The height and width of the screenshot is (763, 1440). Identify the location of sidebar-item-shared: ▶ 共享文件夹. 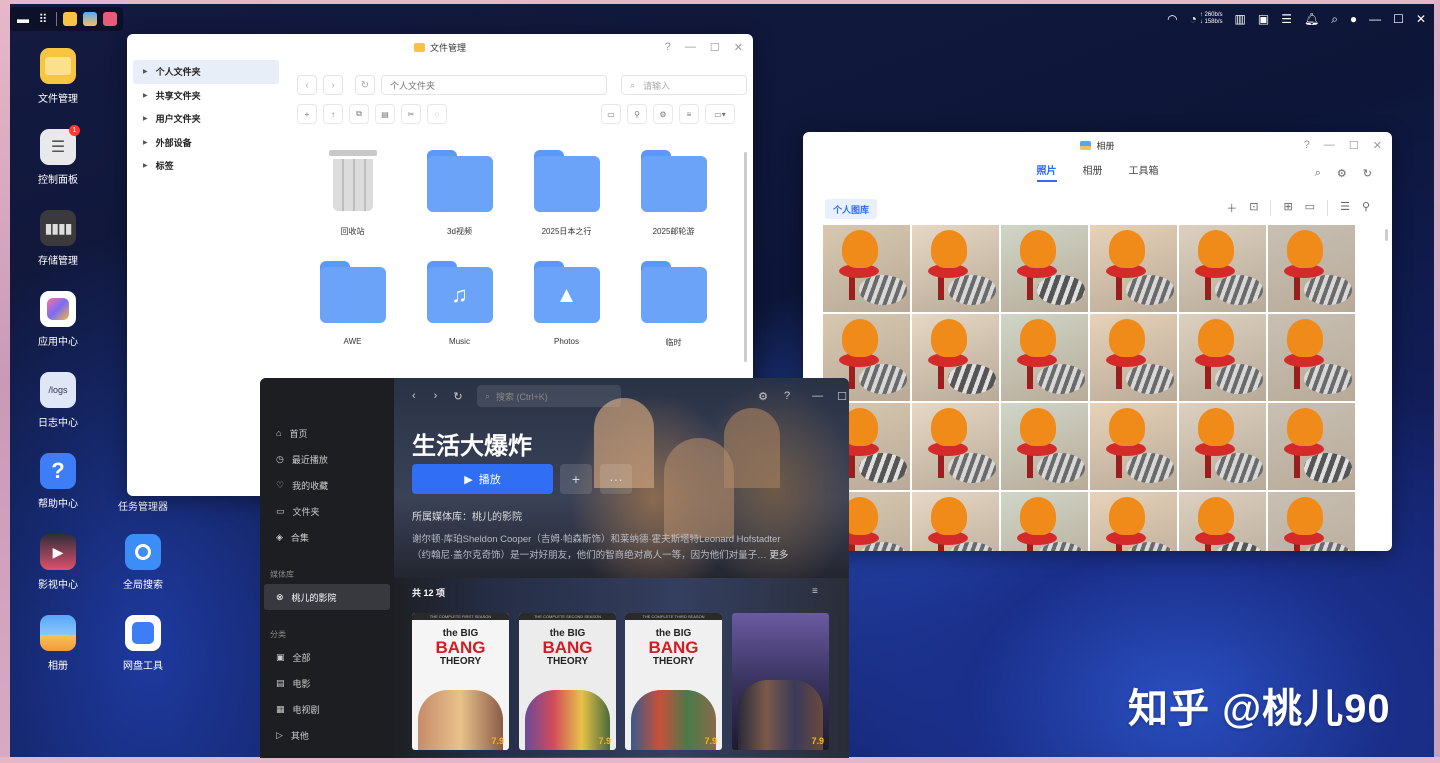
(206, 96).